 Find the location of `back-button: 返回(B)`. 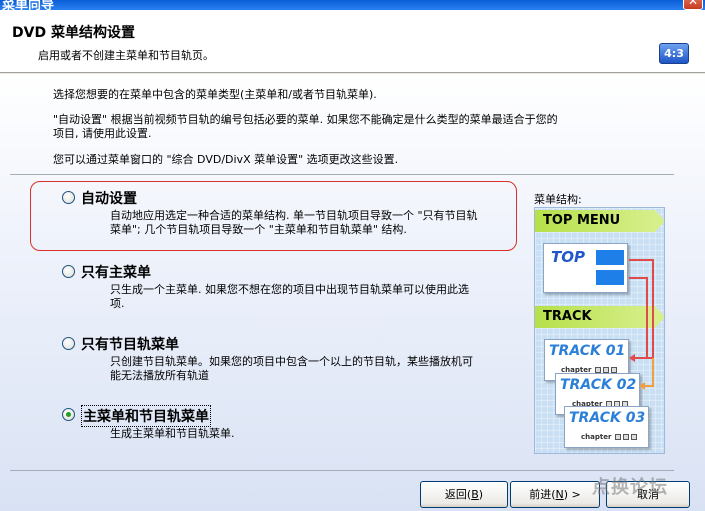

back-button: 返回(B) is located at coordinates (464, 494).